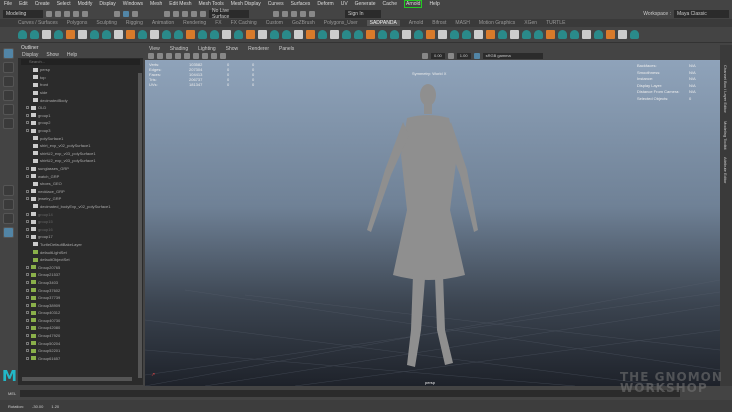 The image size is (732, 412). What do you see at coordinates (530, 23) in the screenshot?
I see `shelf-tab-xgen: XGen` at bounding box center [530, 23].